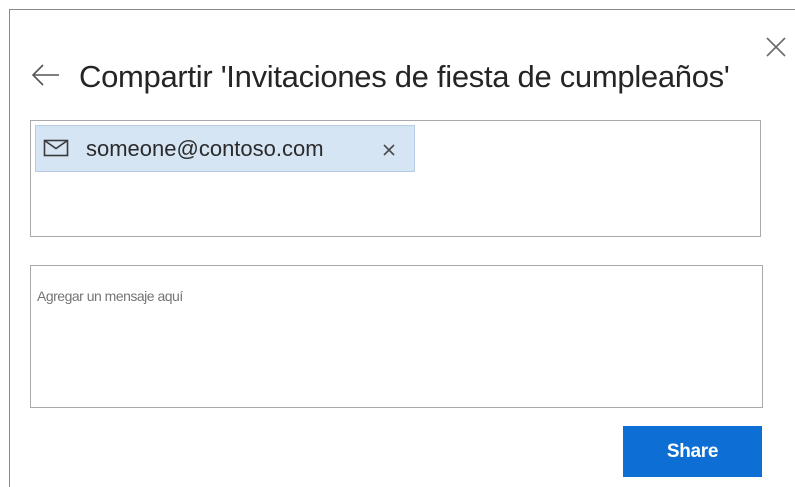  What do you see at coordinates (9, 248) in the screenshot?
I see `dialog-border-left` at bounding box center [9, 248].